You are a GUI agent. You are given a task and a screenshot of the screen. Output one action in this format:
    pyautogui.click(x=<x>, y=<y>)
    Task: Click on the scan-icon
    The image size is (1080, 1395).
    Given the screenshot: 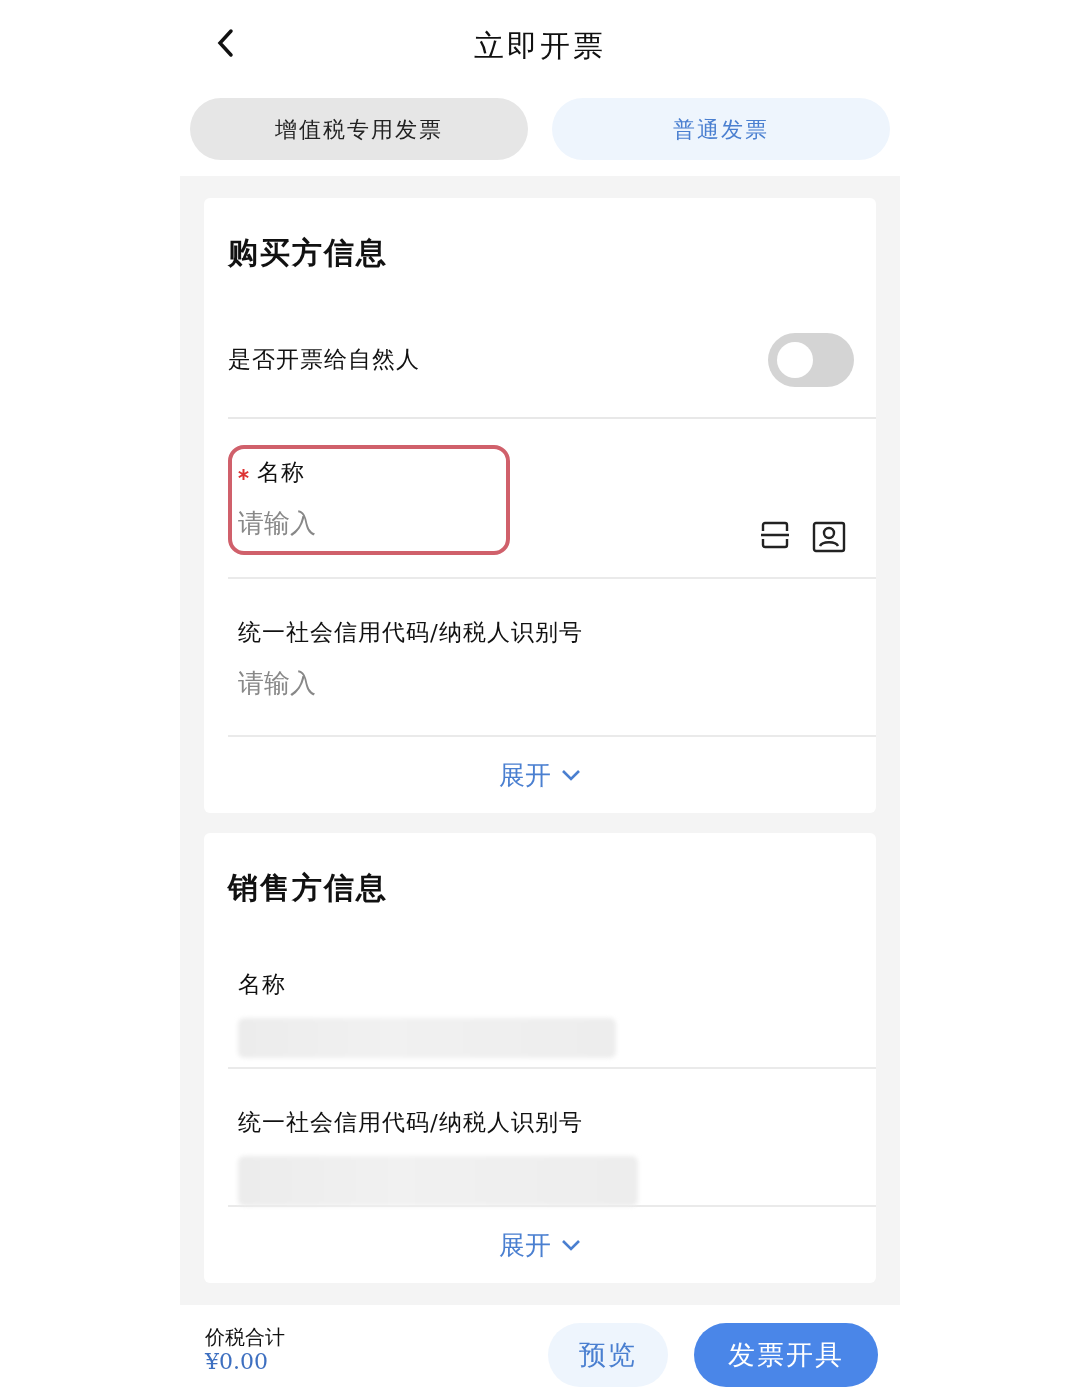 What is the action you would take?
    pyautogui.click(x=775, y=535)
    